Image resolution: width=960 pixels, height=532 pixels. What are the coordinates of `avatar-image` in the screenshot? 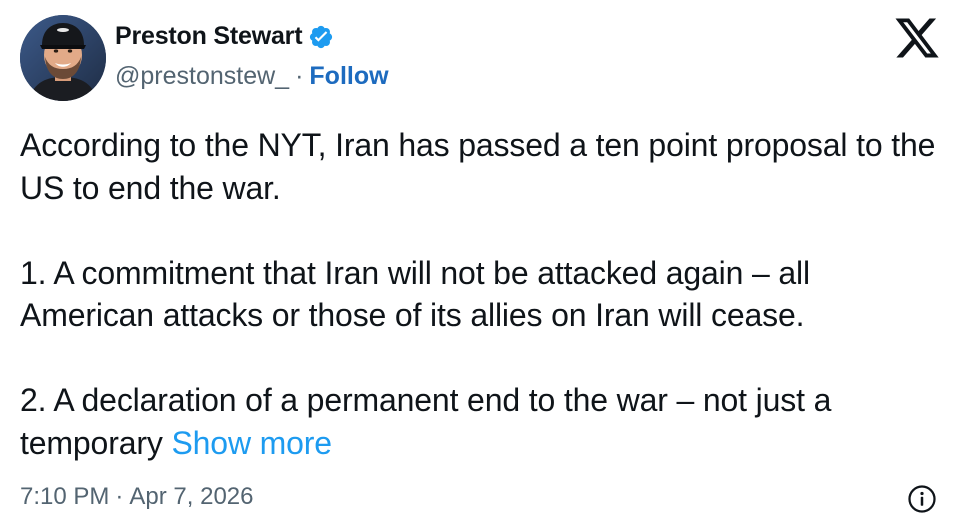 It's located at (63, 58).